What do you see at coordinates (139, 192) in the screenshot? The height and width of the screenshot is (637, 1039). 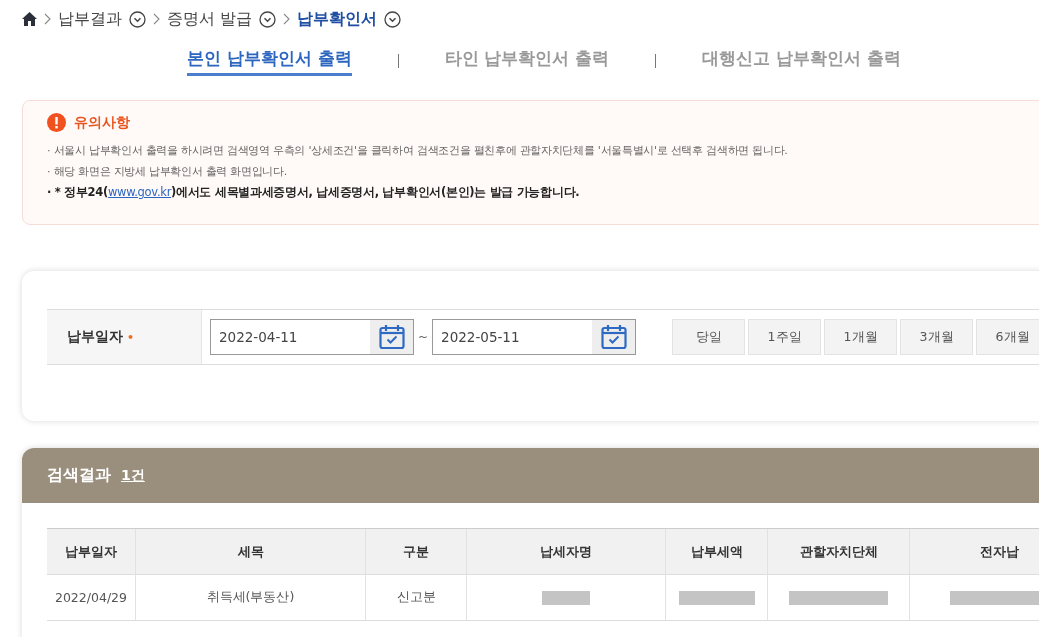 I see `link: www.gov.kr` at bounding box center [139, 192].